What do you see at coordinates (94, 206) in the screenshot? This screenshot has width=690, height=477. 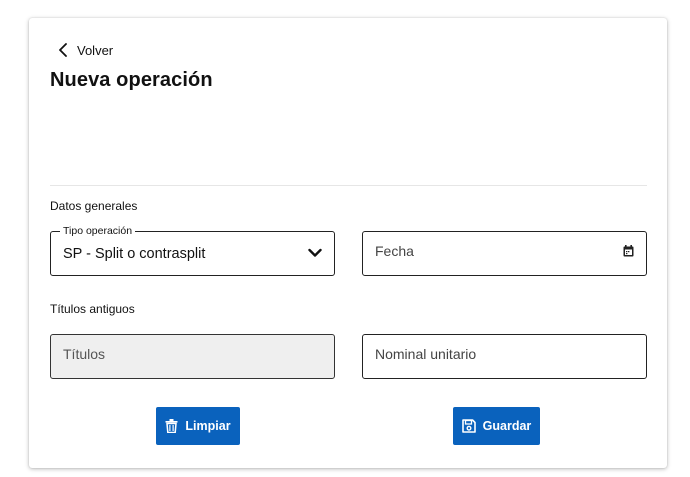 I see `section-label-general: Datos generales` at bounding box center [94, 206].